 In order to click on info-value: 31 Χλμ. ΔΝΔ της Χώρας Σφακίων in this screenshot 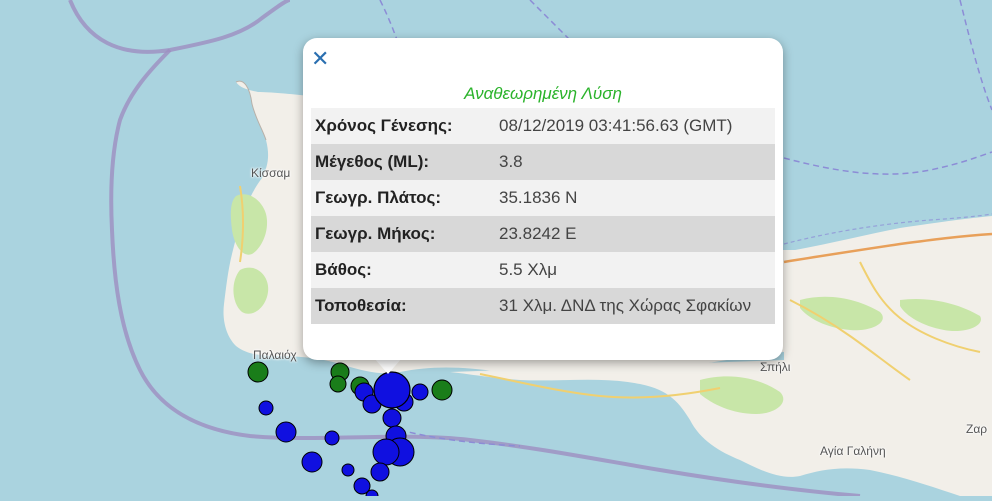, I will do `click(625, 305)`.